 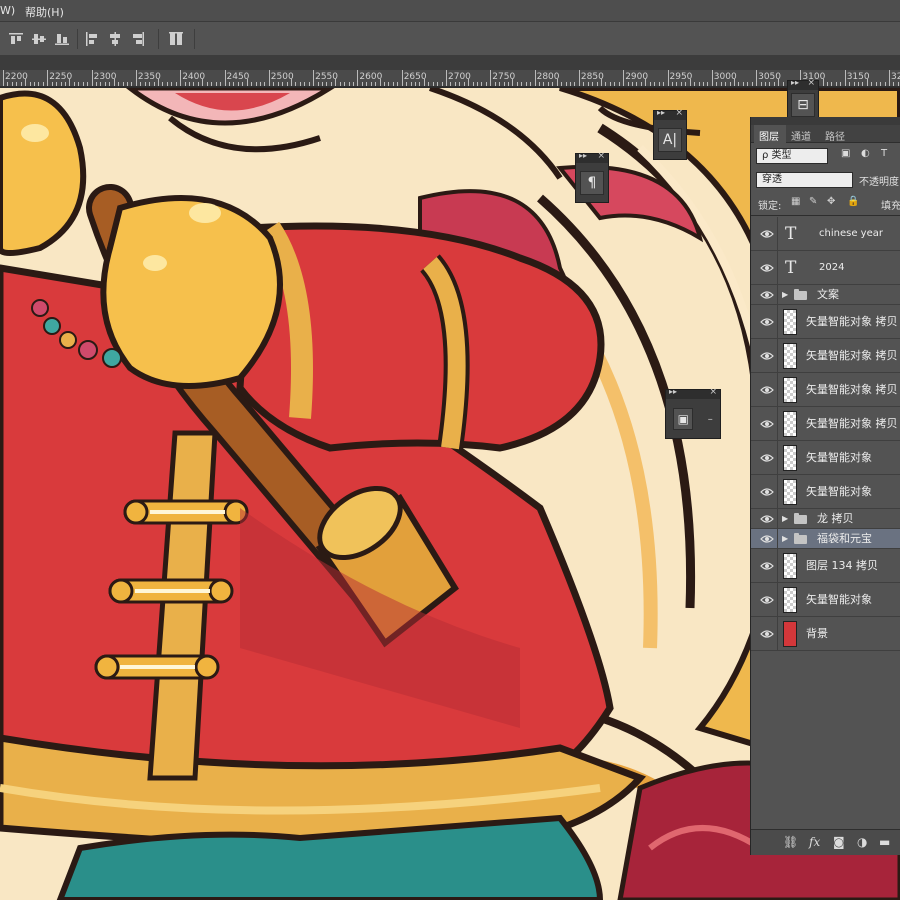 I want to click on tab-layers: 图层, so click(x=769, y=135).